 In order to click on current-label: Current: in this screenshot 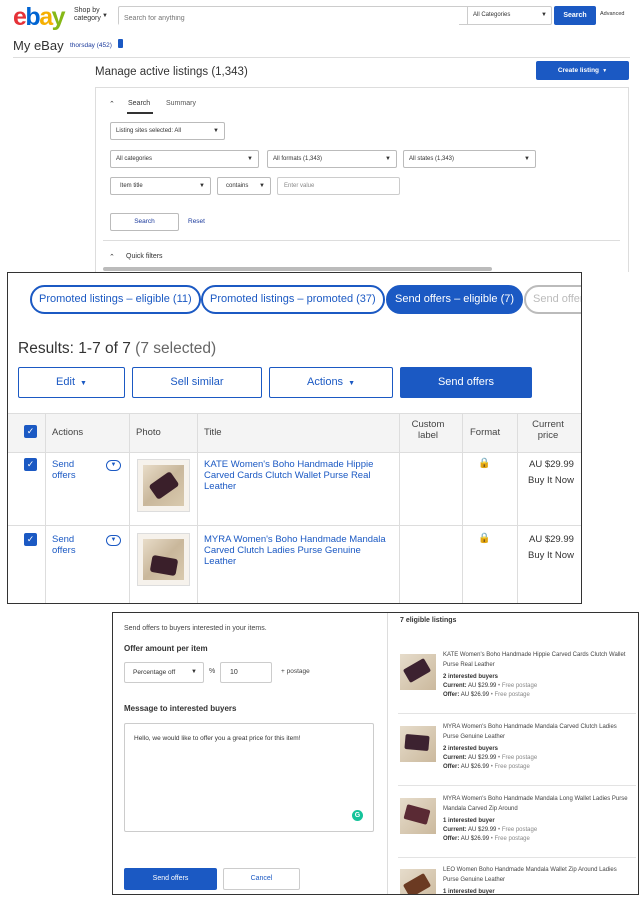, I will do `click(455, 830)`.